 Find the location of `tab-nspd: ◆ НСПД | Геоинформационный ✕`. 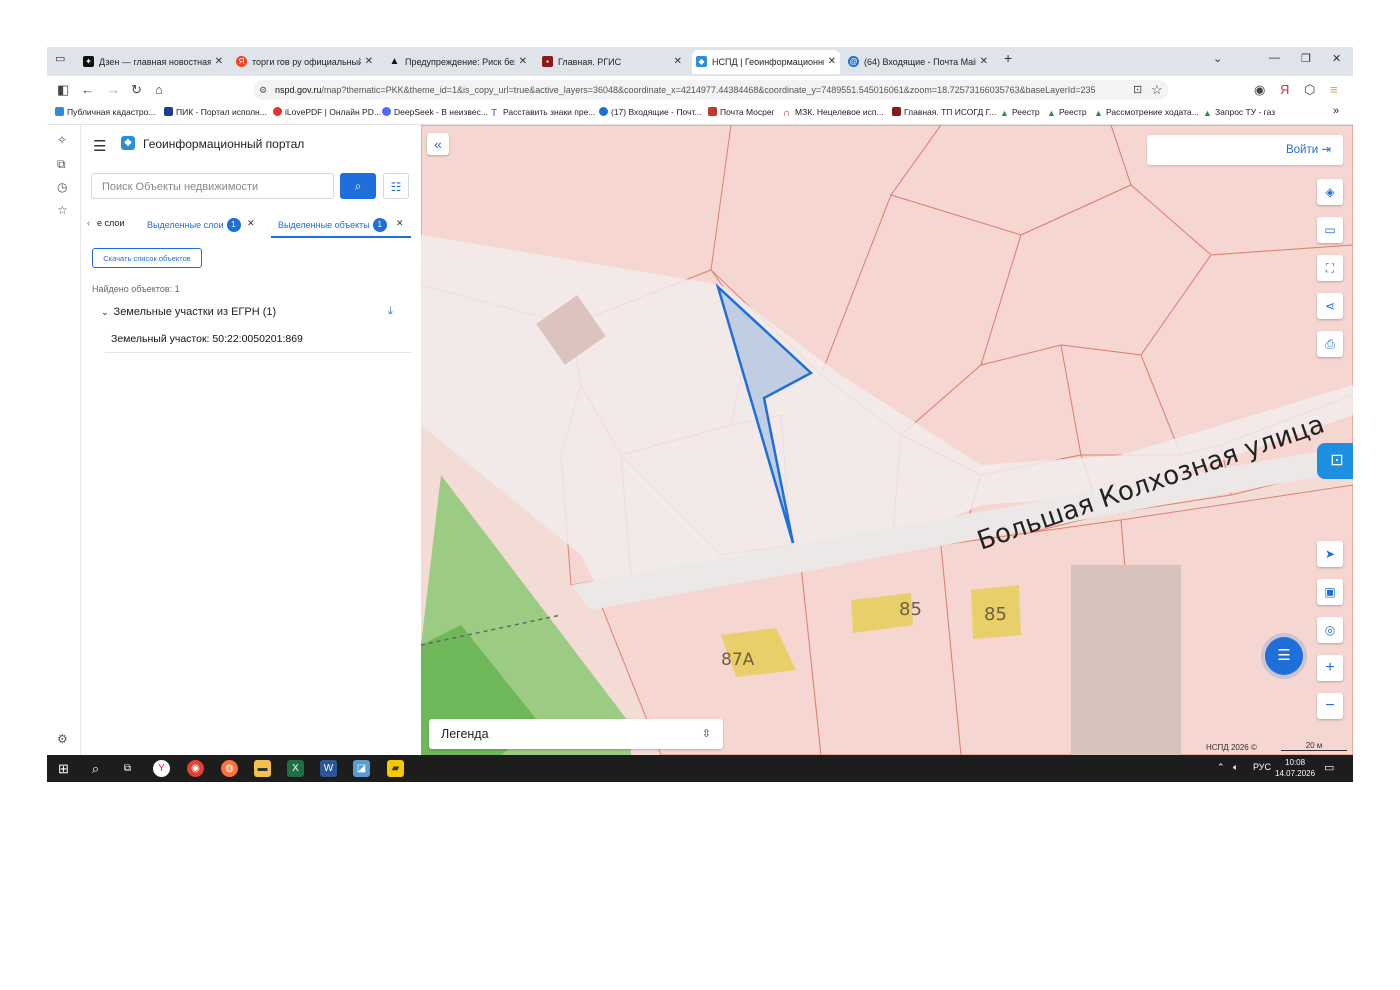

tab-nspd: ◆ НСПД | Геоинформационный ✕ is located at coordinates (766, 62).